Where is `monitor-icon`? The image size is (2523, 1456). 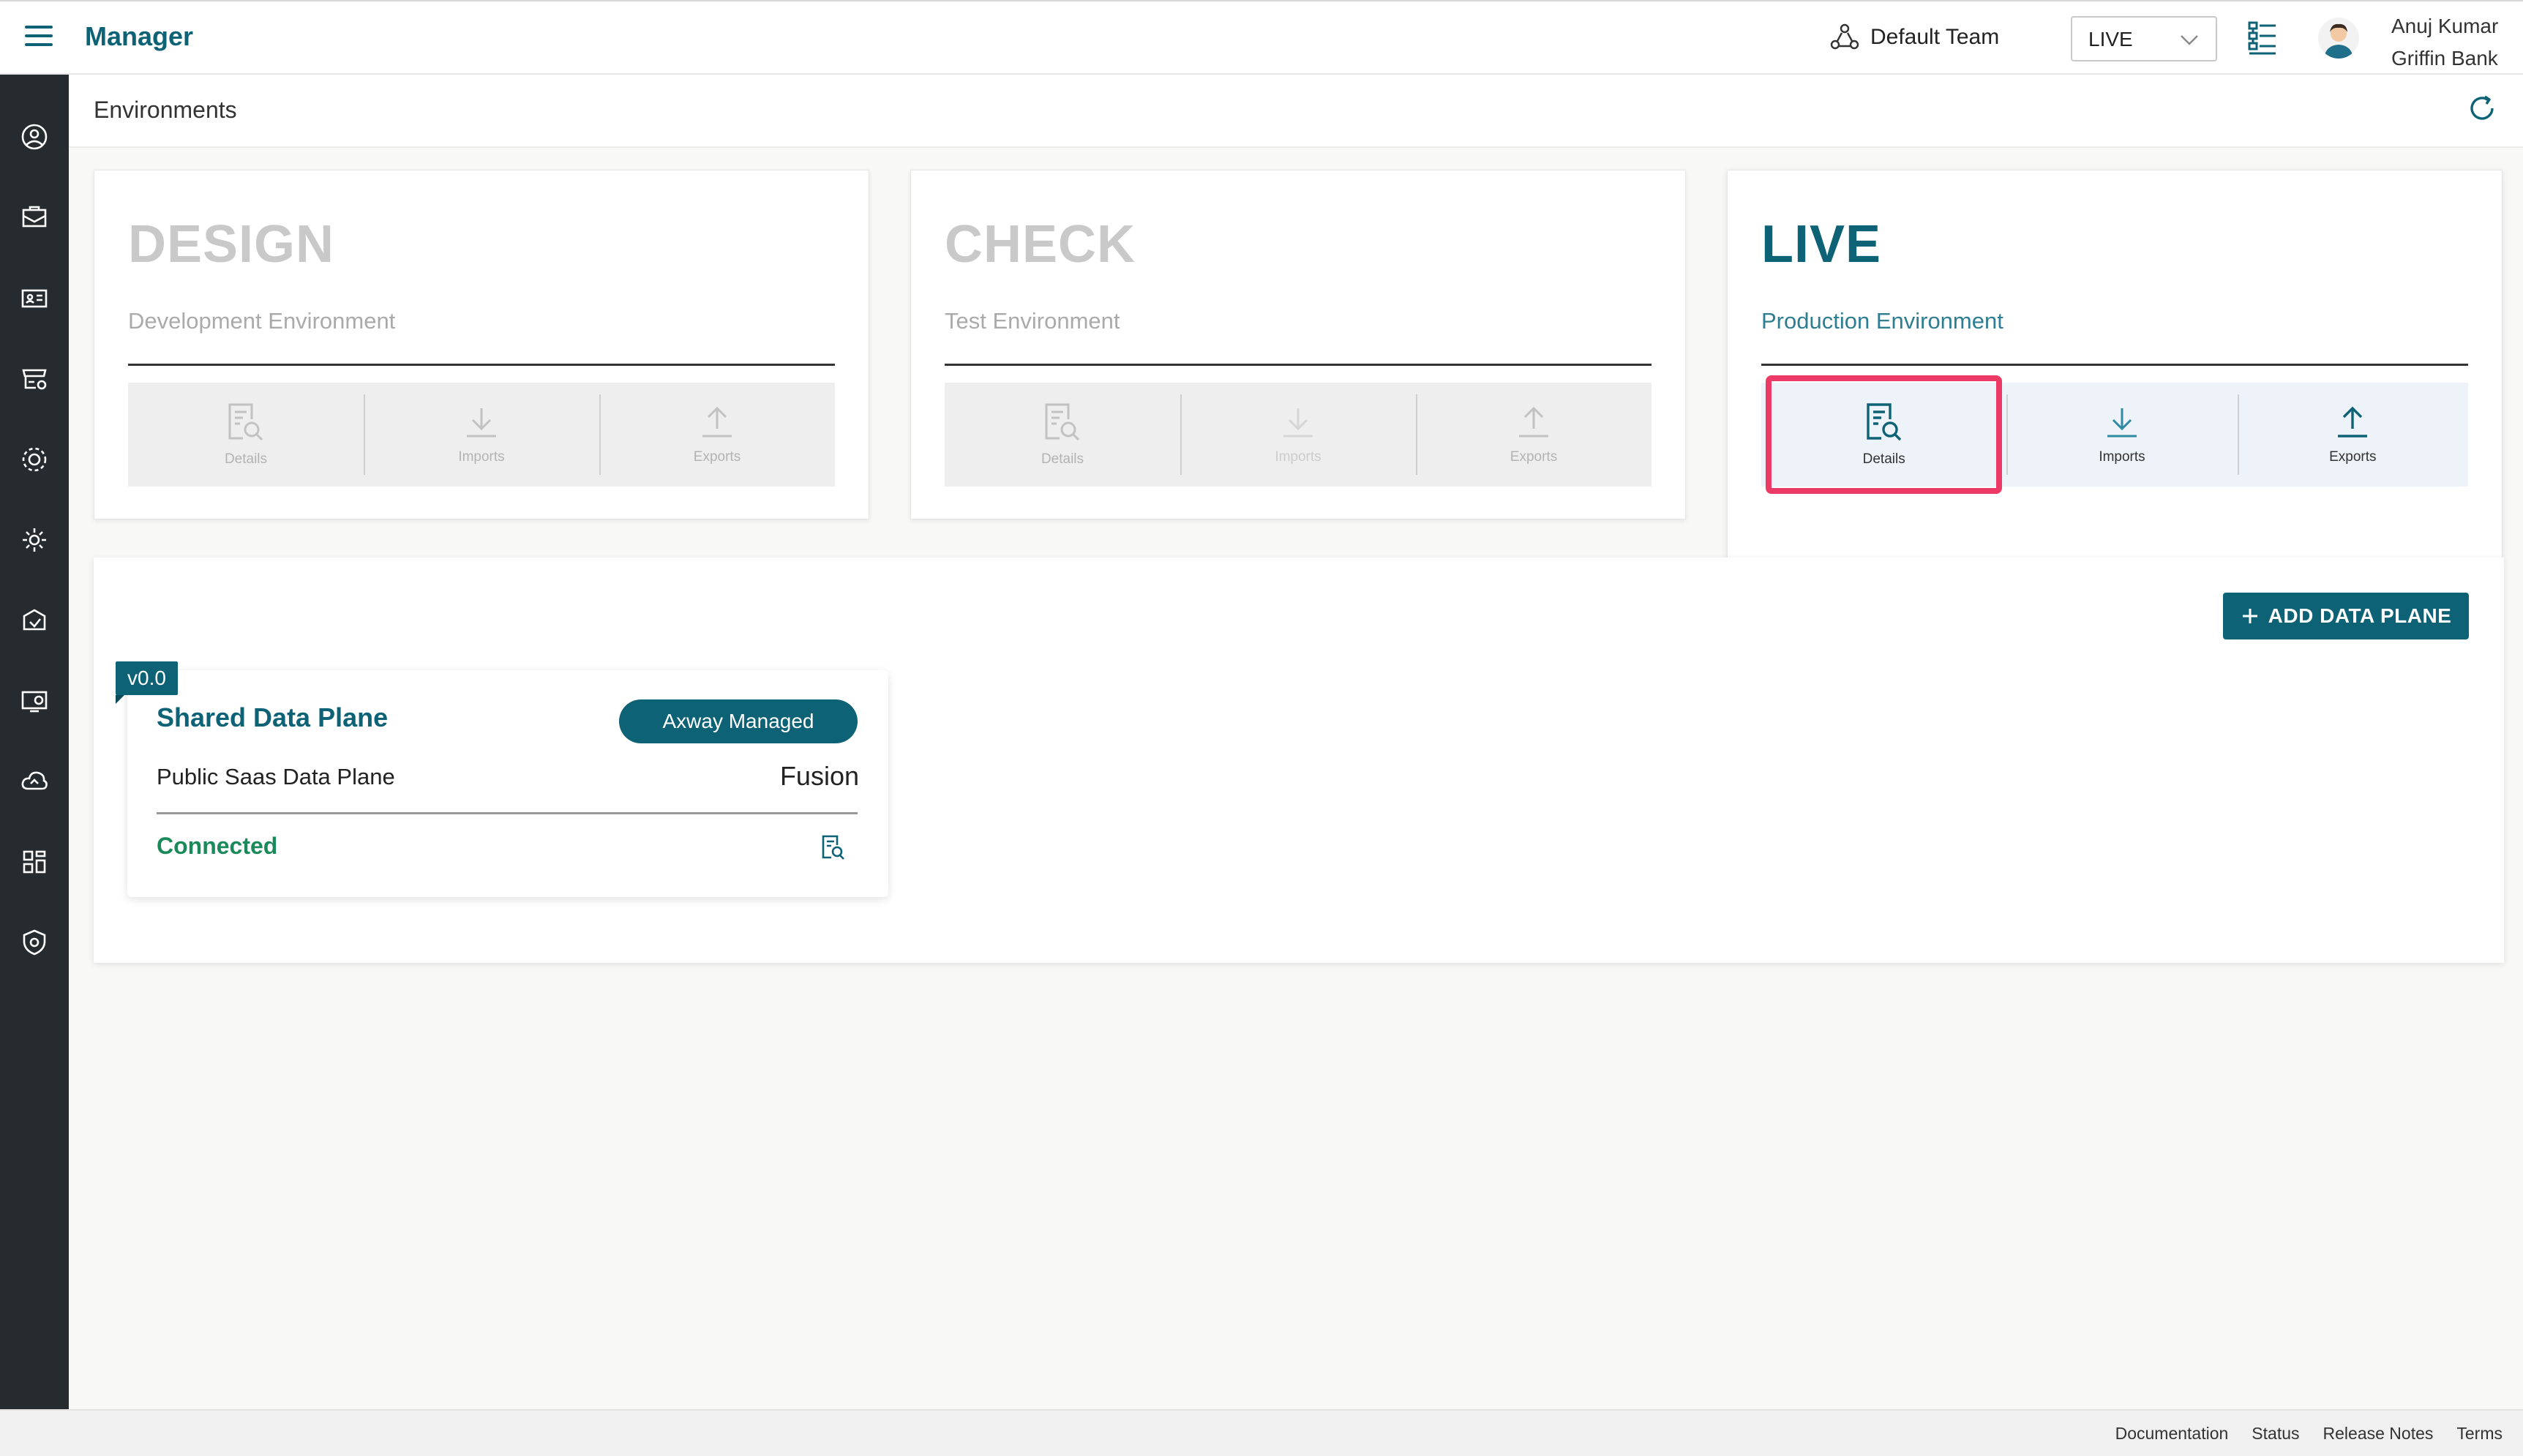
monitor-icon is located at coordinates (34, 701).